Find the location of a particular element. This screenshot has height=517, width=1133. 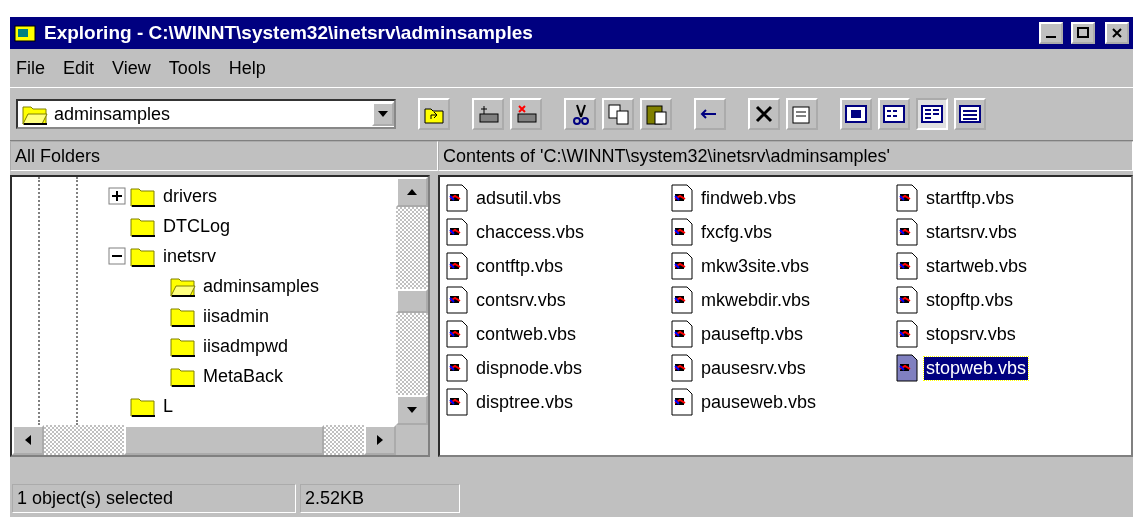

file-name: pausesrv.vbs is located at coordinates (753, 368).